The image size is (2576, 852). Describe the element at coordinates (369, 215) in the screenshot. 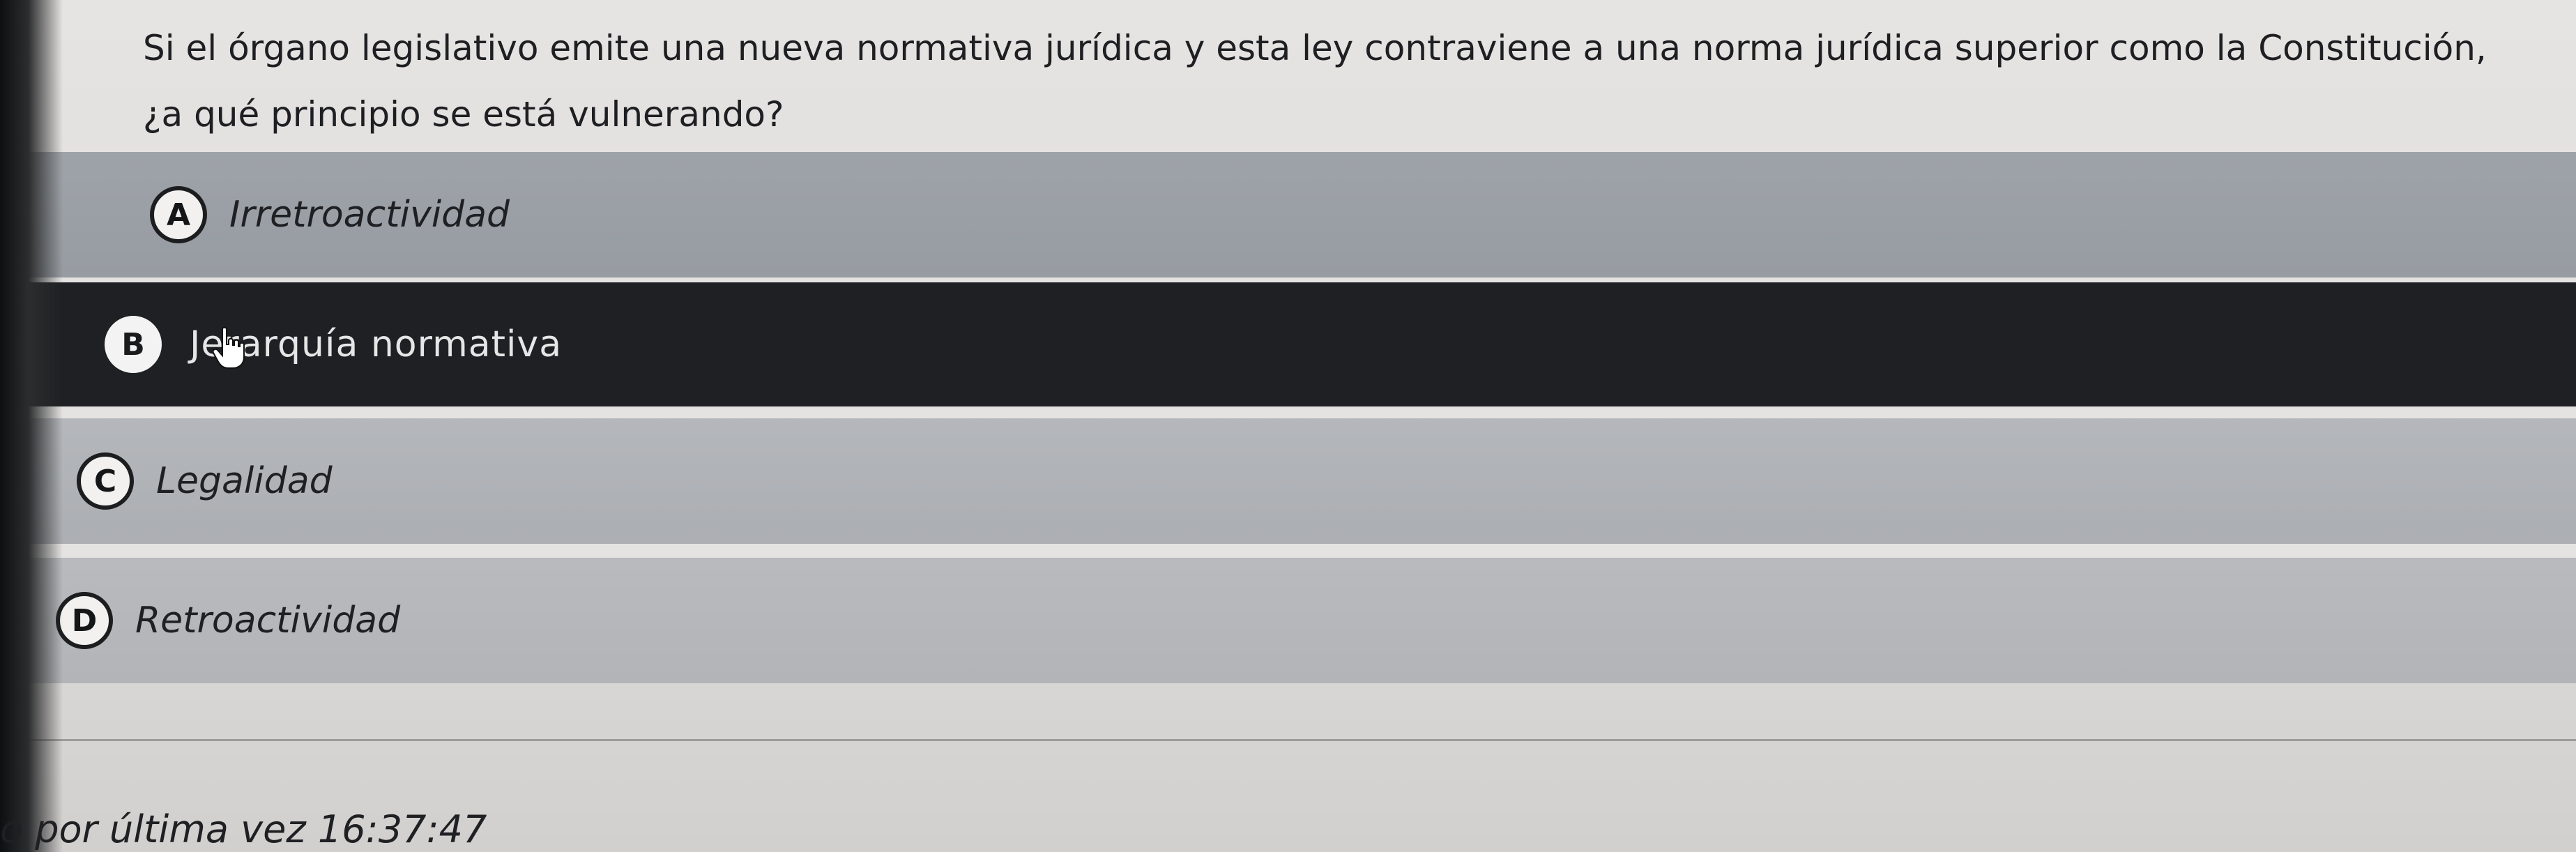

I see `option-label: Irretroactividad` at that location.